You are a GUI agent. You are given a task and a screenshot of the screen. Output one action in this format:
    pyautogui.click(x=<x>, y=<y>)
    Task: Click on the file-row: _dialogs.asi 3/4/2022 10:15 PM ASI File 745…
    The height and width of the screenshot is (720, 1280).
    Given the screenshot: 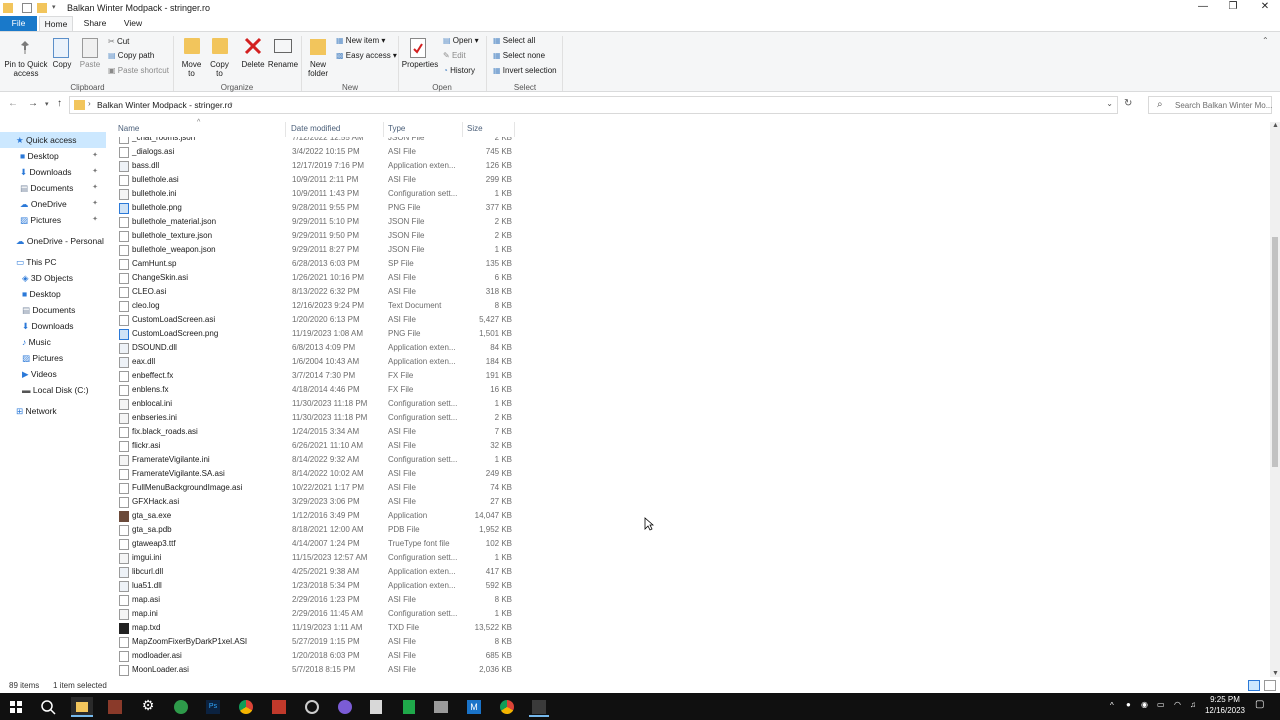 What is the action you would take?
    pyautogui.click(x=315, y=152)
    